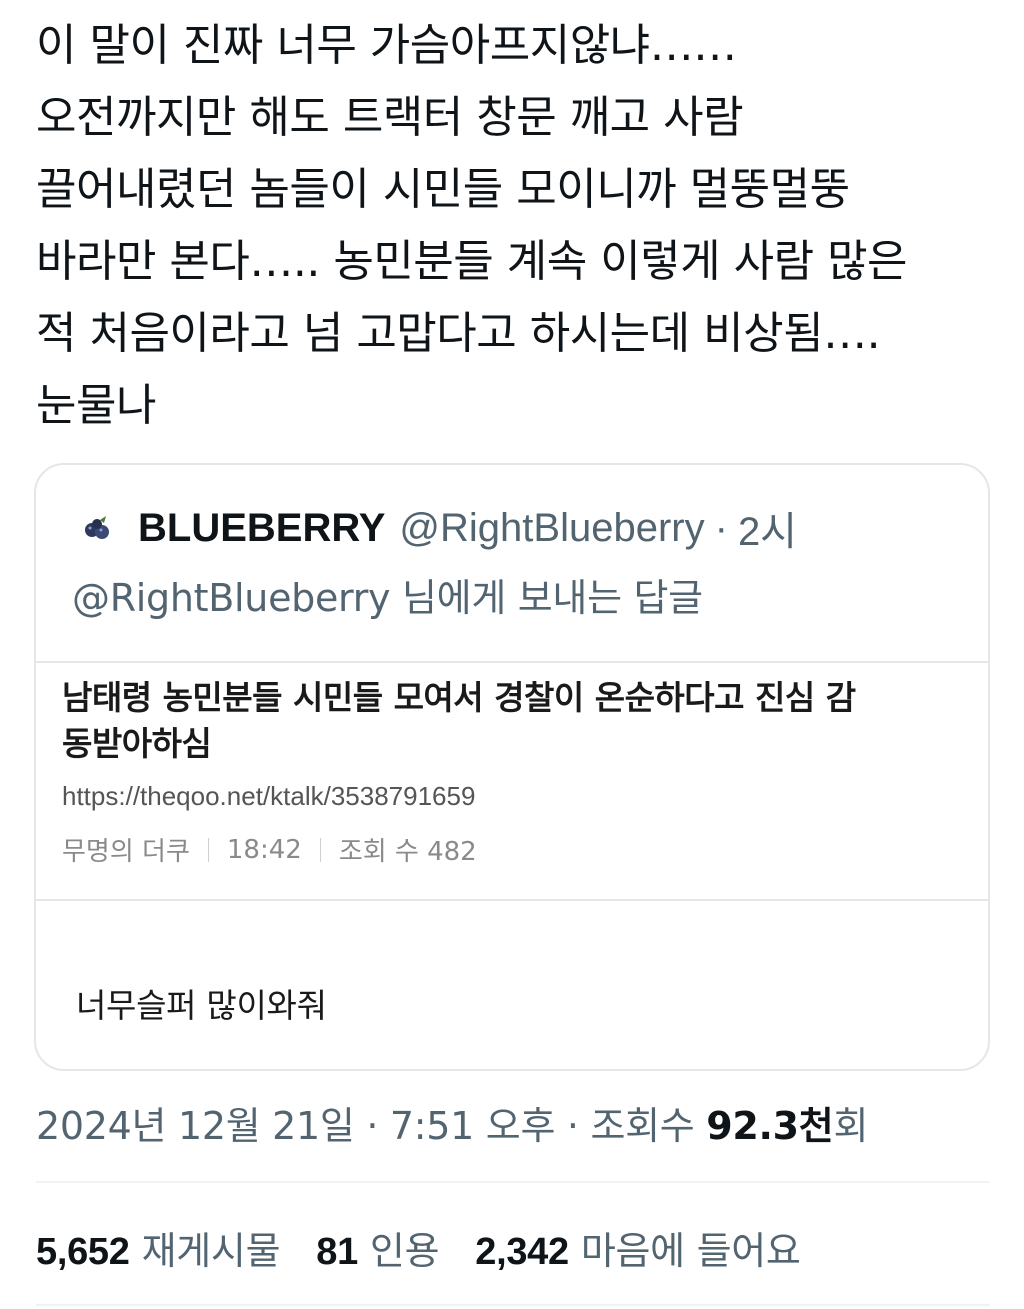 This screenshot has width=1024, height=1309. Describe the element at coordinates (458, 333) in the screenshot. I see `tweet-text-line: 적 처음이라고 넘 고맙다고 하시는데 비상됨….` at that location.